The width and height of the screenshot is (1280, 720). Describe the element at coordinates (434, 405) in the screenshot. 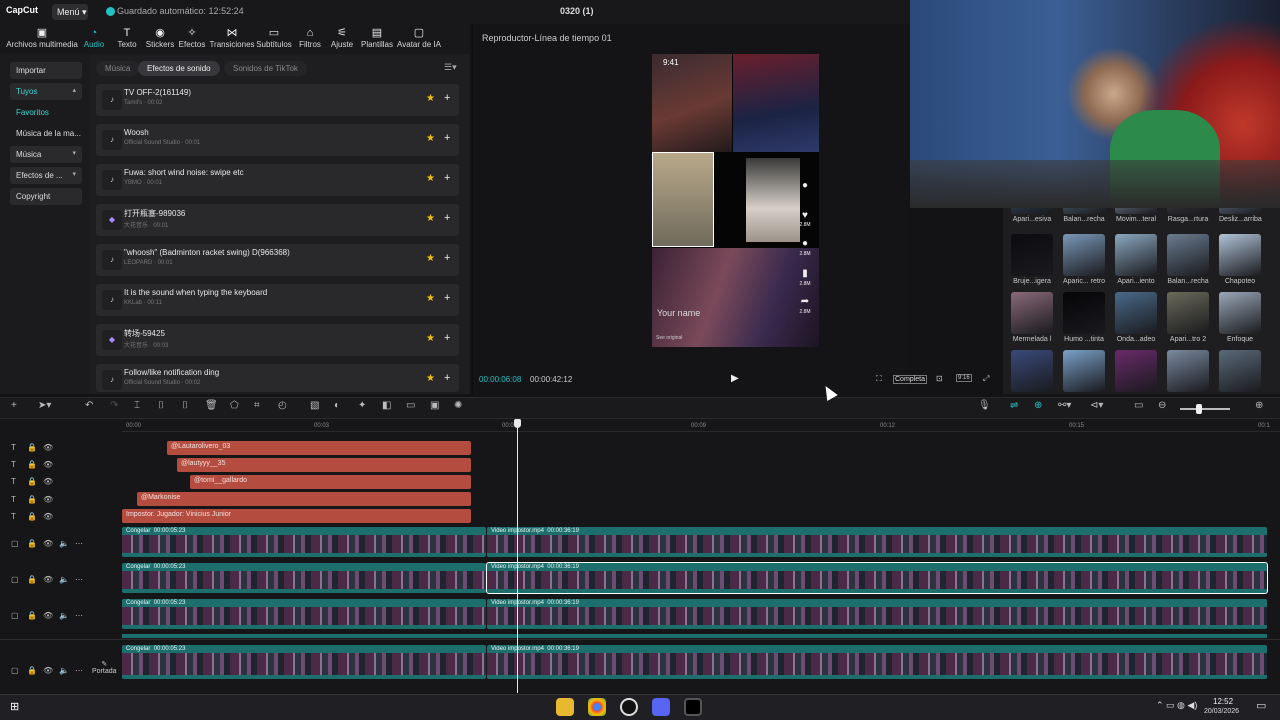

I see `image-icon: ▣` at that location.